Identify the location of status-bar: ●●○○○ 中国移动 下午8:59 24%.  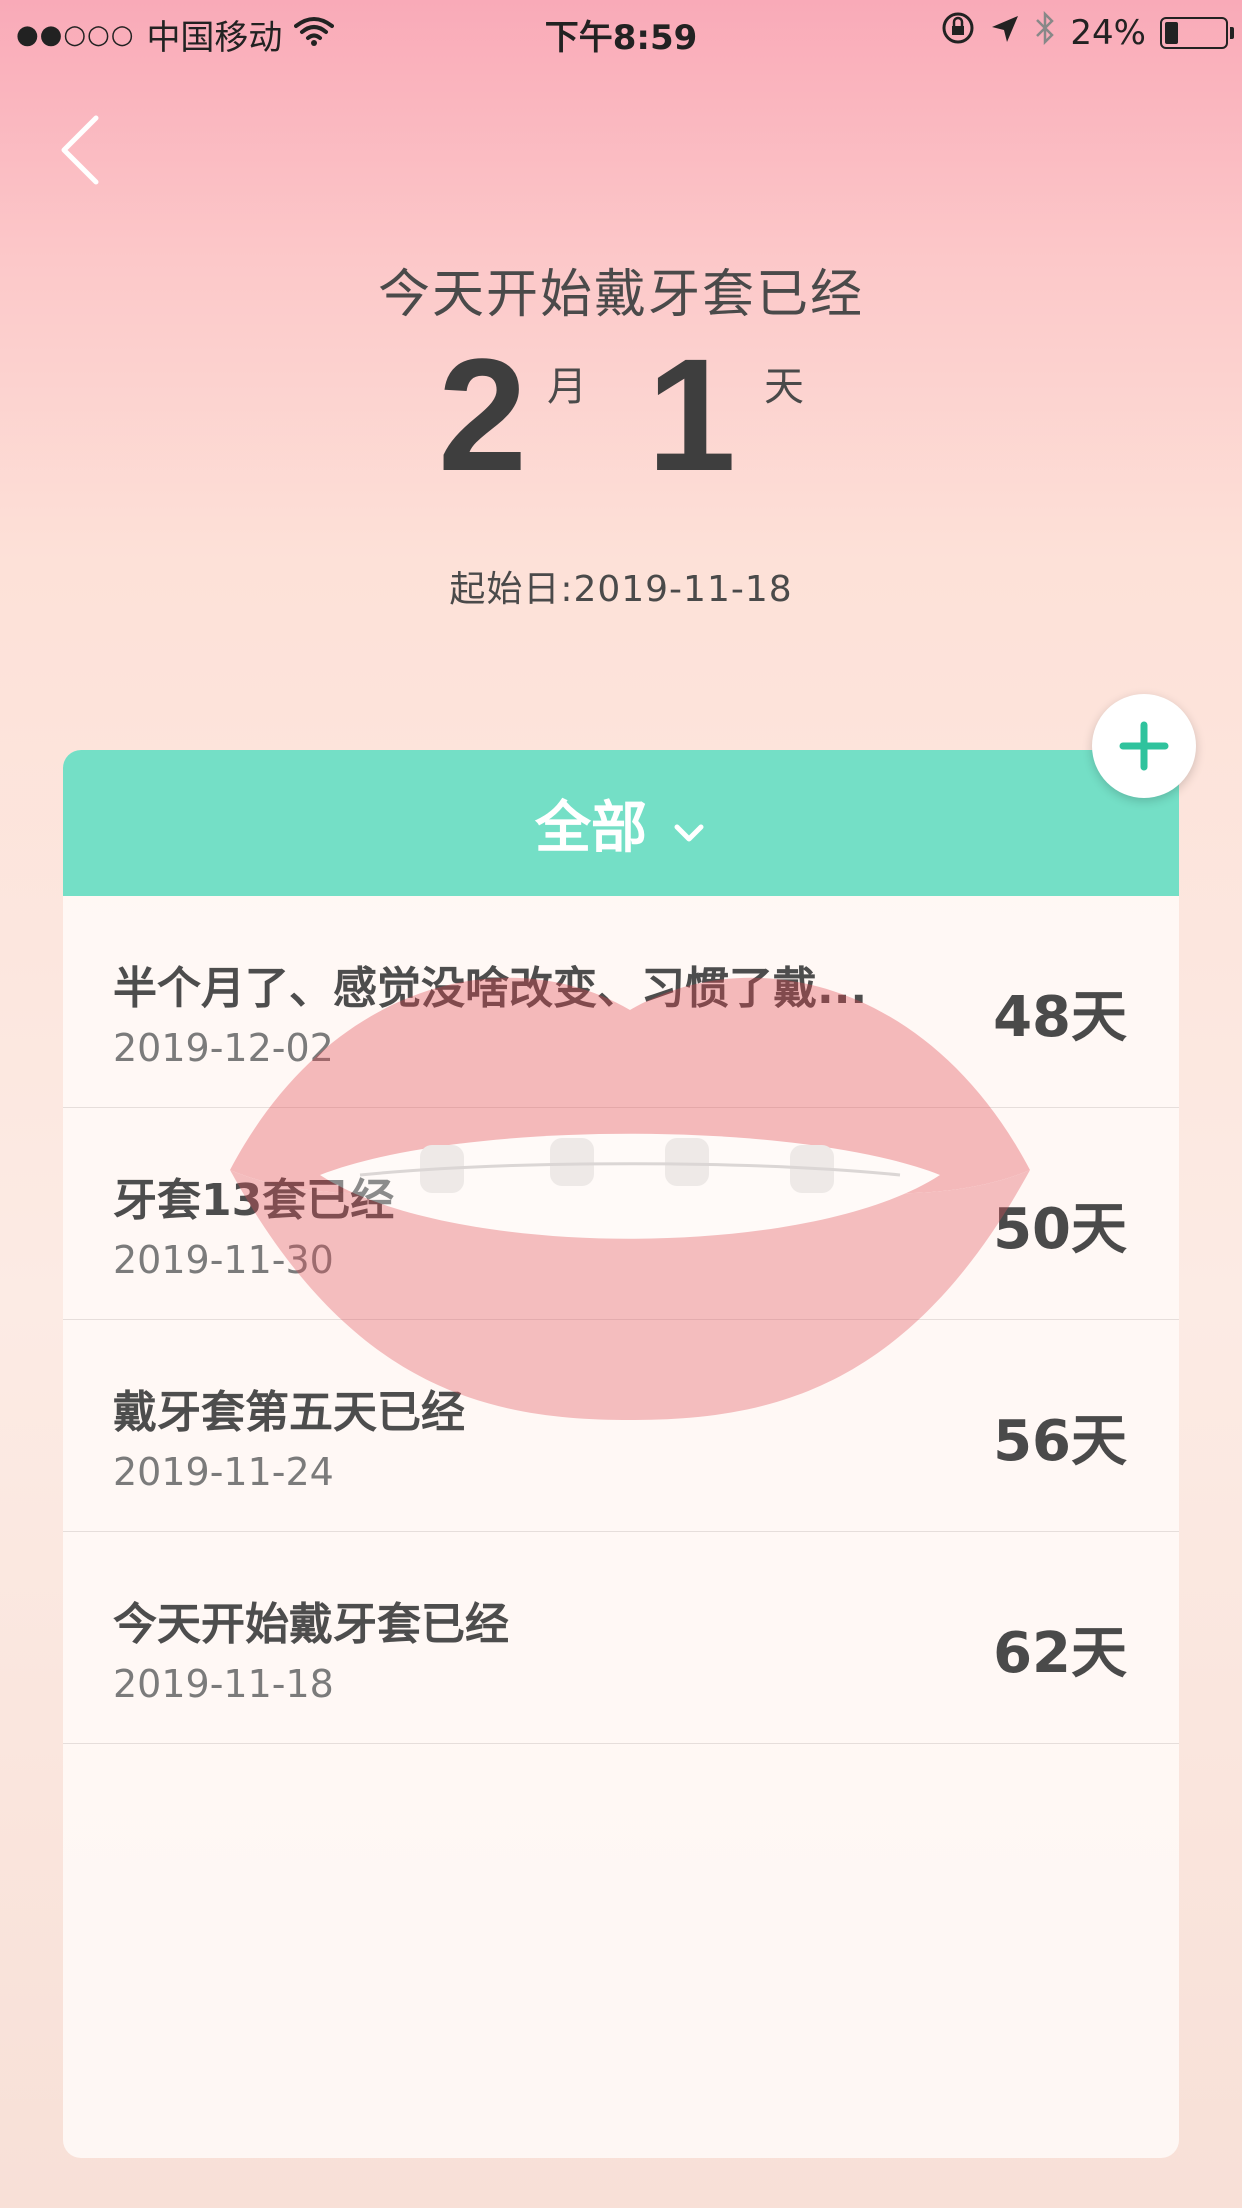
(621, 31).